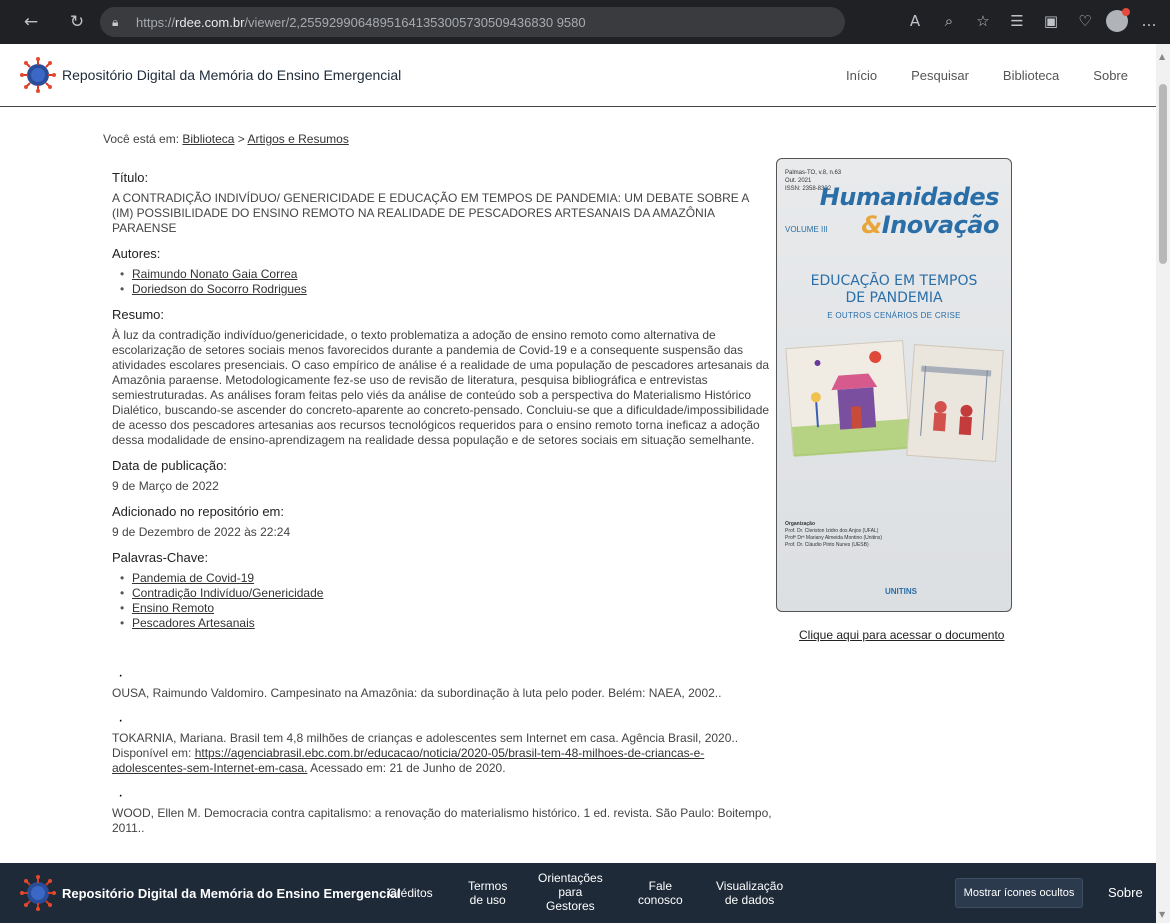 The image size is (1170, 923). I want to click on footer-termos-line: de uso, so click(487, 900).